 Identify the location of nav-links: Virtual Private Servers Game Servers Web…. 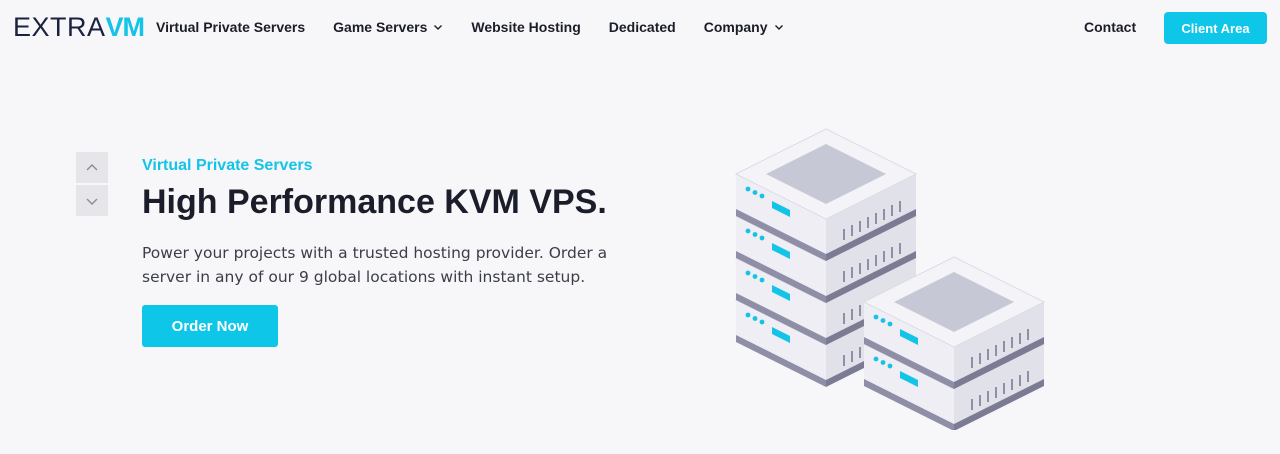
(484, 27).